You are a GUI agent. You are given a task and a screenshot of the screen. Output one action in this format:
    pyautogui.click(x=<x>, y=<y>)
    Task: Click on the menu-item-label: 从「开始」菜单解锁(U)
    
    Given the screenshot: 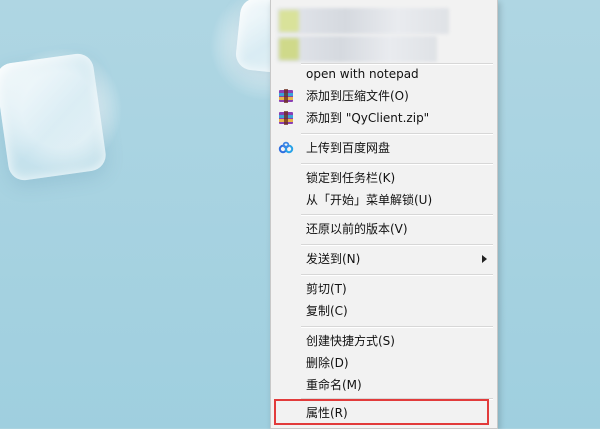 What is the action you would take?
    pyautogui.click(x=369, y=200)
    